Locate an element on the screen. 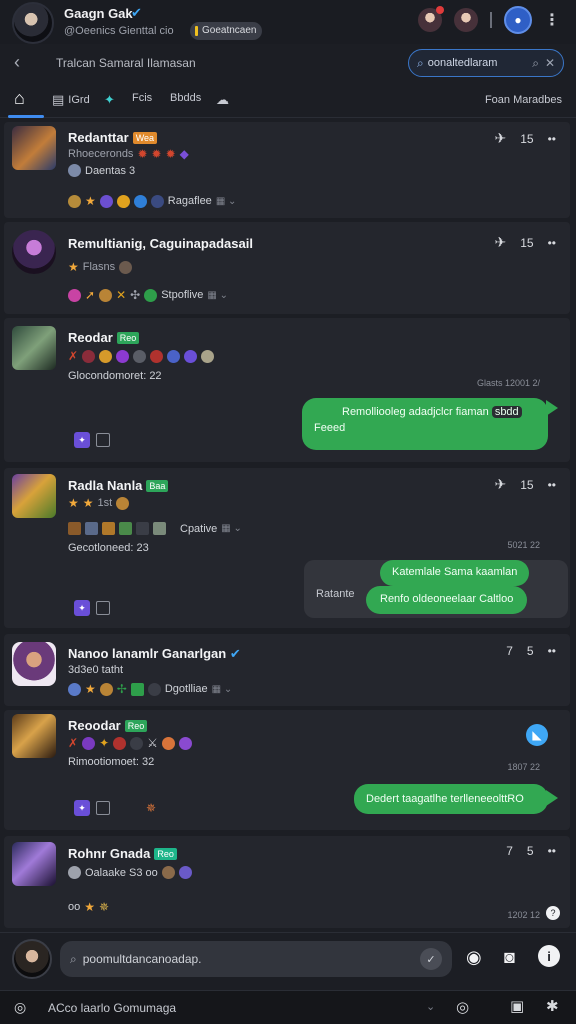  card-items-line: ★ Ragaflee ▦ ⌄ is located at coordinates (152, 201).